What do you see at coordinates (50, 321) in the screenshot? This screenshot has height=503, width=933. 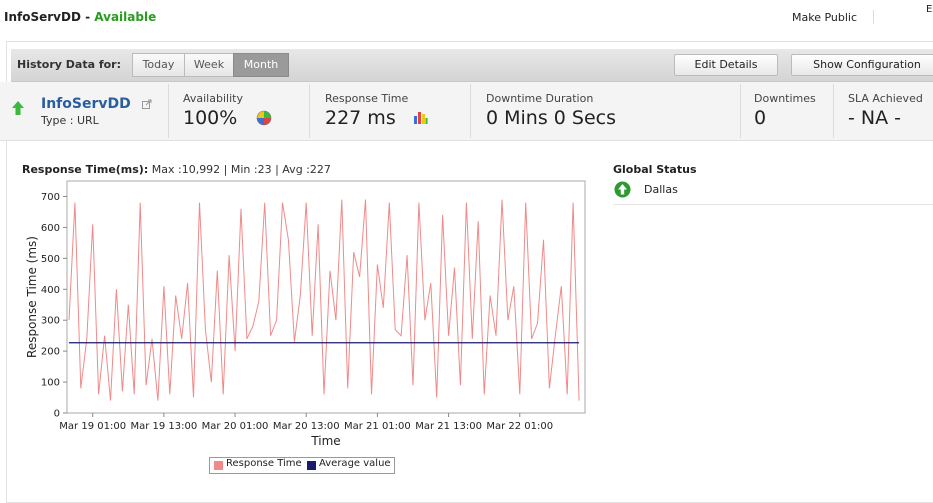 I see `y-tick-label: 300` at bounding box center [50, 321].